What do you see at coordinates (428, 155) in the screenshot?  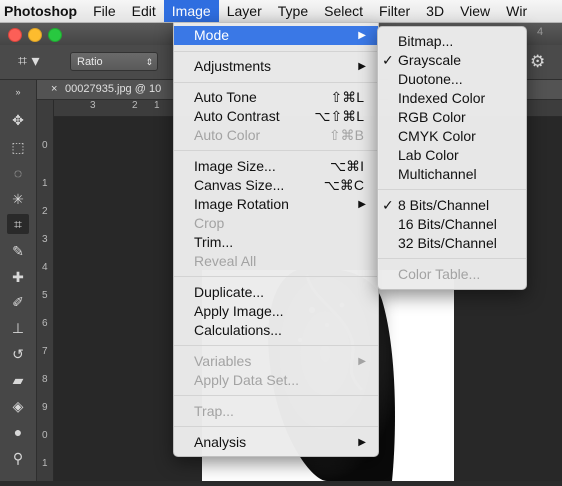 I see `menu-item-label: Lab Color` at bounding box center [428, 155].